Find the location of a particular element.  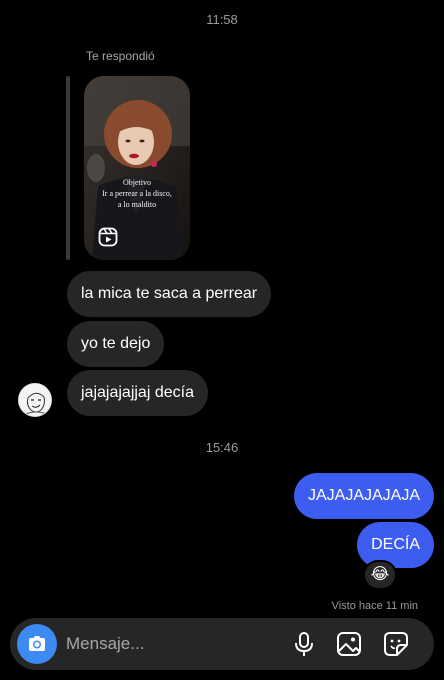

reply-label: Te respondió is located at coordinates (120, 56).